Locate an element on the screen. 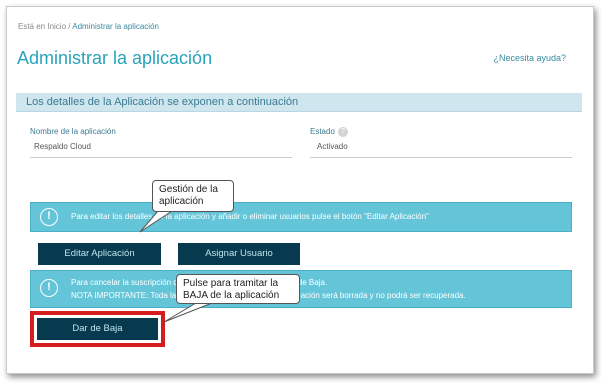  edit-callout: Gestión de la aplicación is located at coordinates (193, 196).